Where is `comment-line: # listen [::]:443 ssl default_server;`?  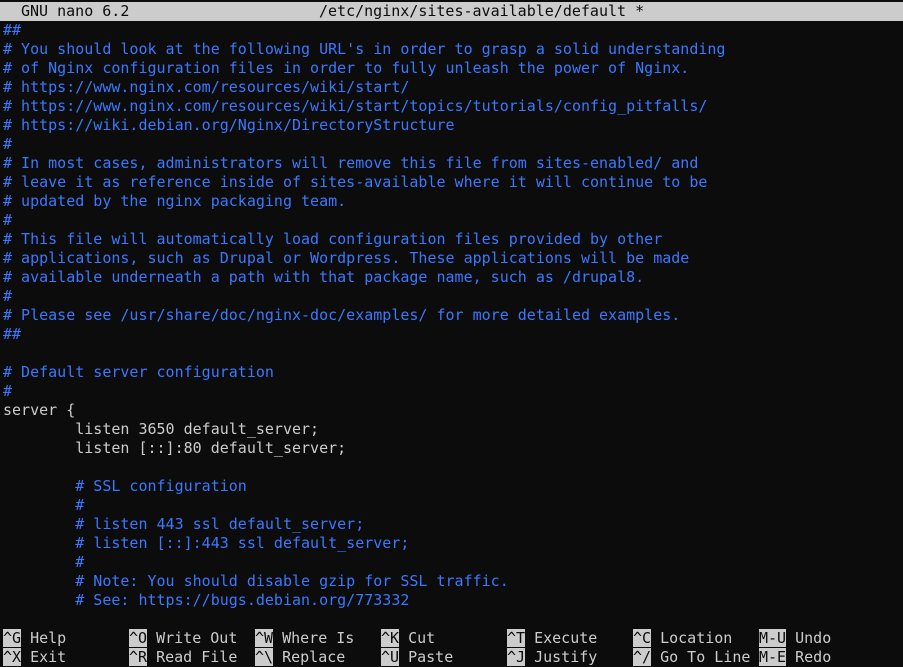
comment-line: # listen [::]:443 ssl default_server; is located at coordinates (453, 543).